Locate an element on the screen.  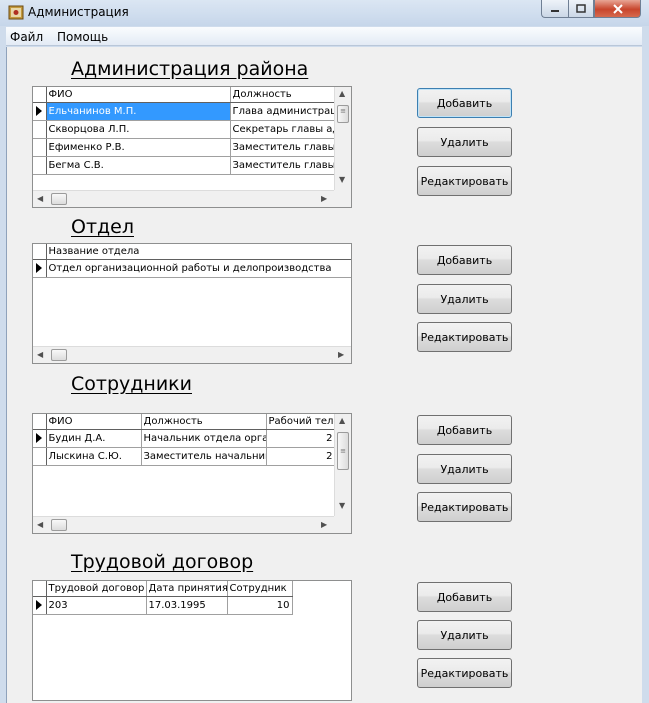
department-section-title: Отдел is located at coordinates (102, 227).